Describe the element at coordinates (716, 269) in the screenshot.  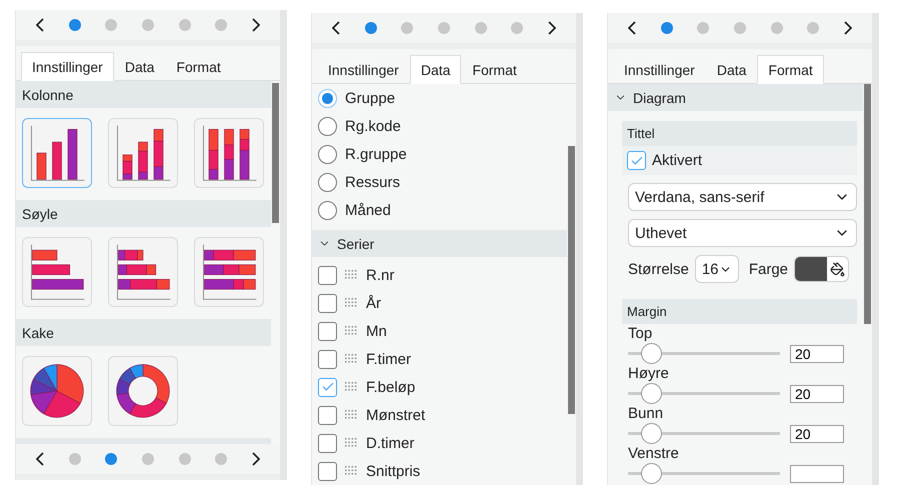
I see `size-select: 16` at that location.